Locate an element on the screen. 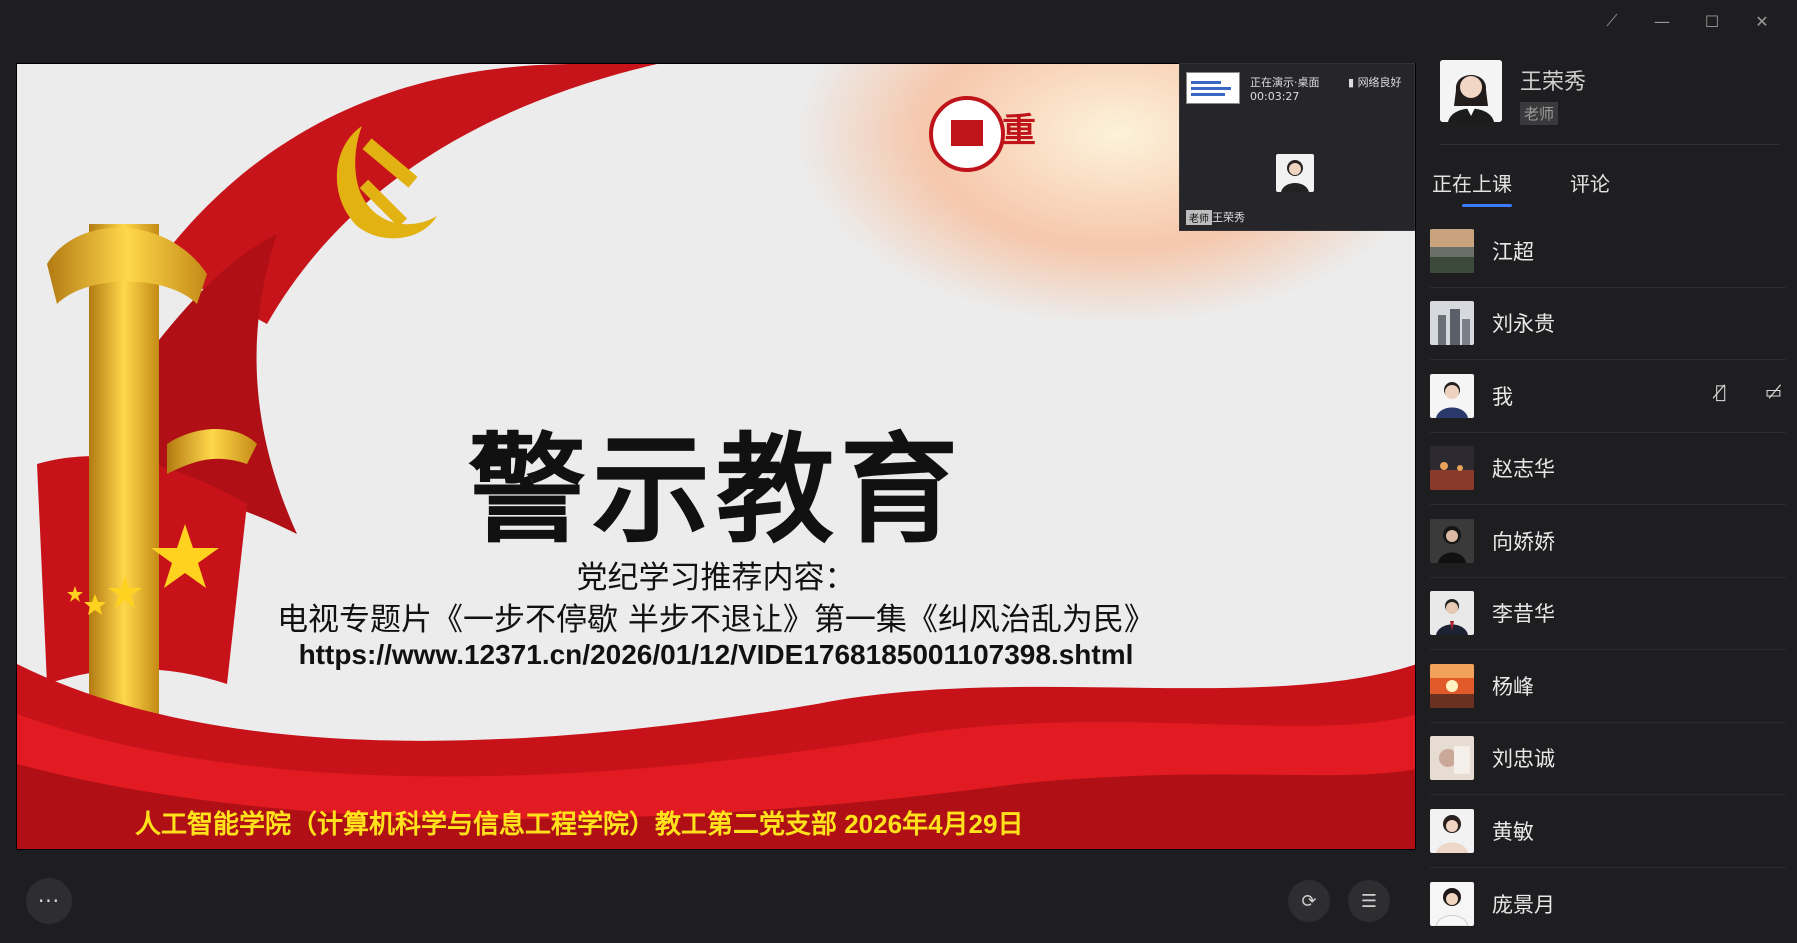 This screenshot has width=1797, height=943. camera-off-icon: ▭̸ is located at coordinates (1773, 392).